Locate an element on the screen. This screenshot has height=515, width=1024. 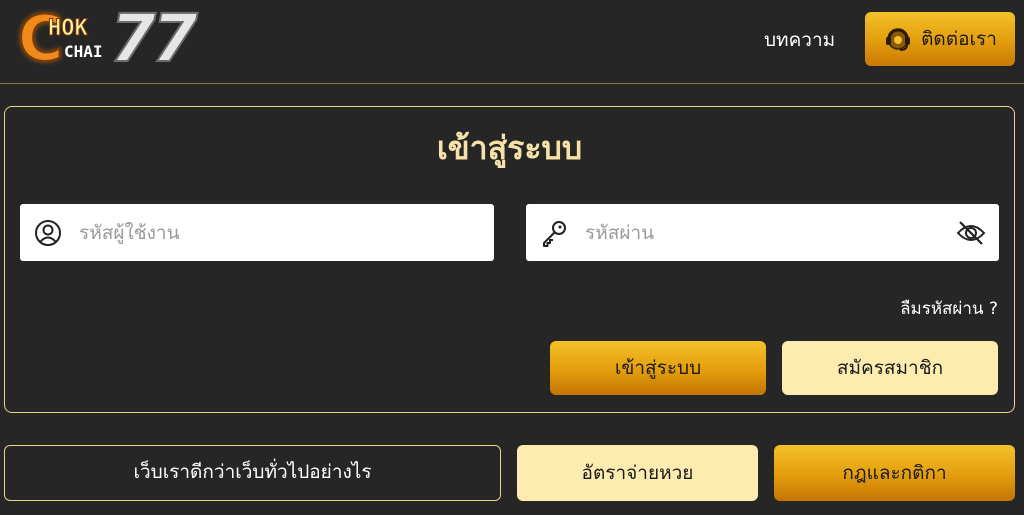
rules-button: กฎและกติกา is located at coordinates (894, 473).